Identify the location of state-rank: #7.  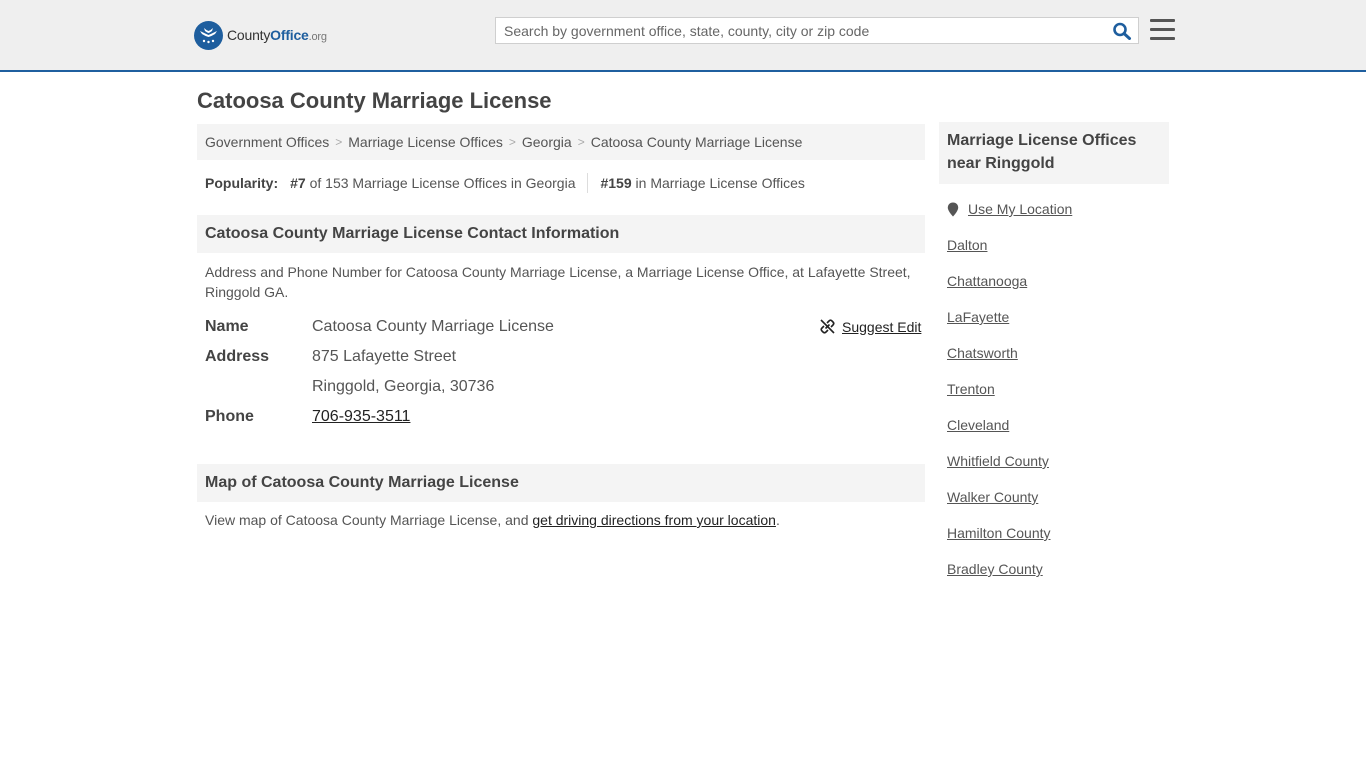
(298, 183).